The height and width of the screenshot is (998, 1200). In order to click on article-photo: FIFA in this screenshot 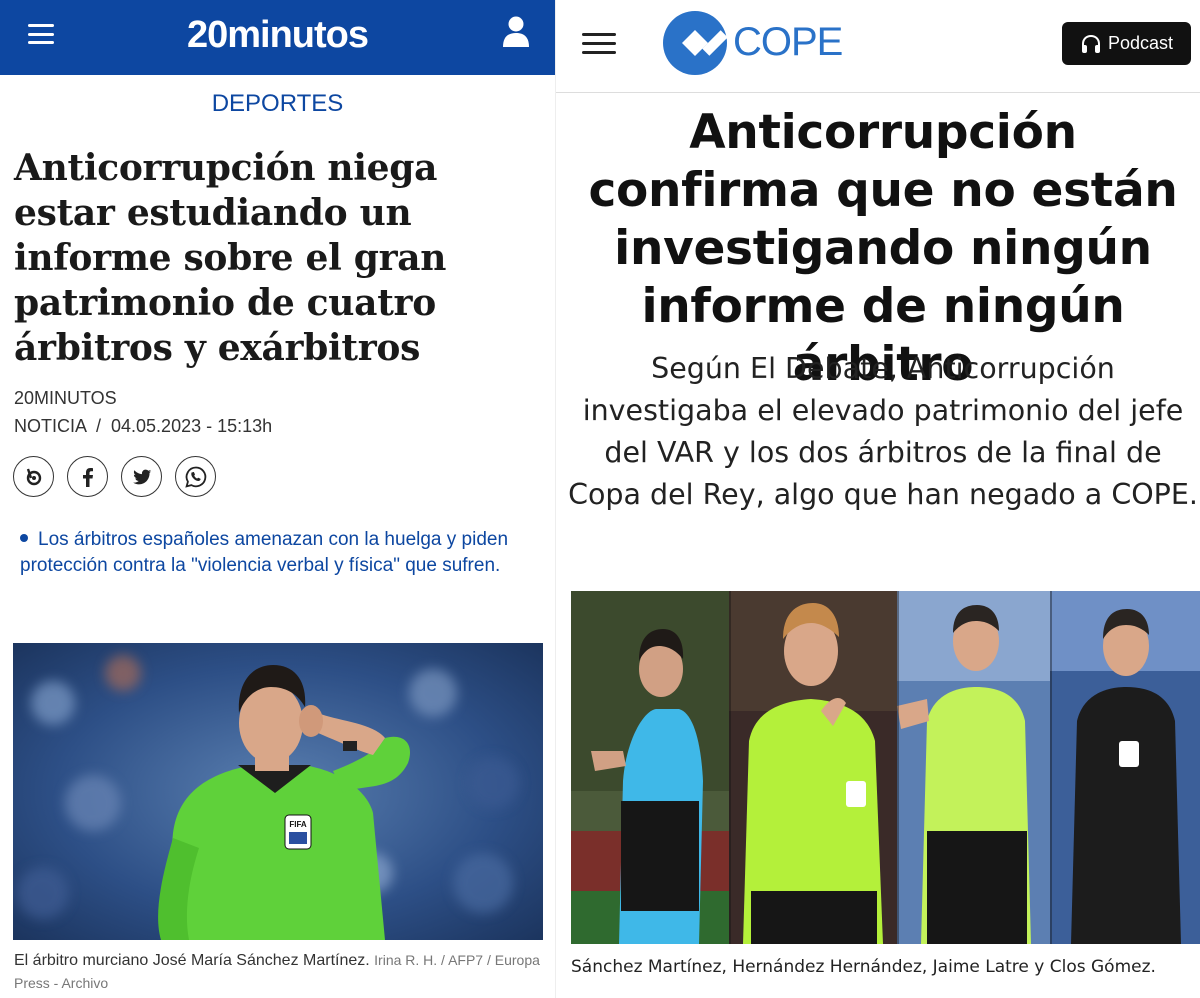, I will do `click(278, 791)`.